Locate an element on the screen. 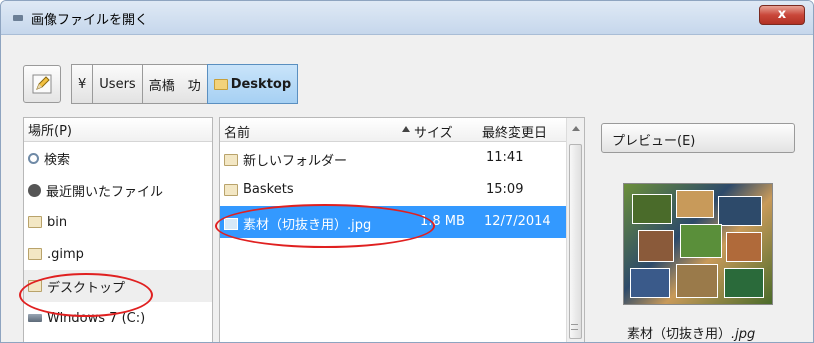 This screenshot has height=343, width=814. places-item-recent: 最近開いたファイル is located at coordinates (118, 190).